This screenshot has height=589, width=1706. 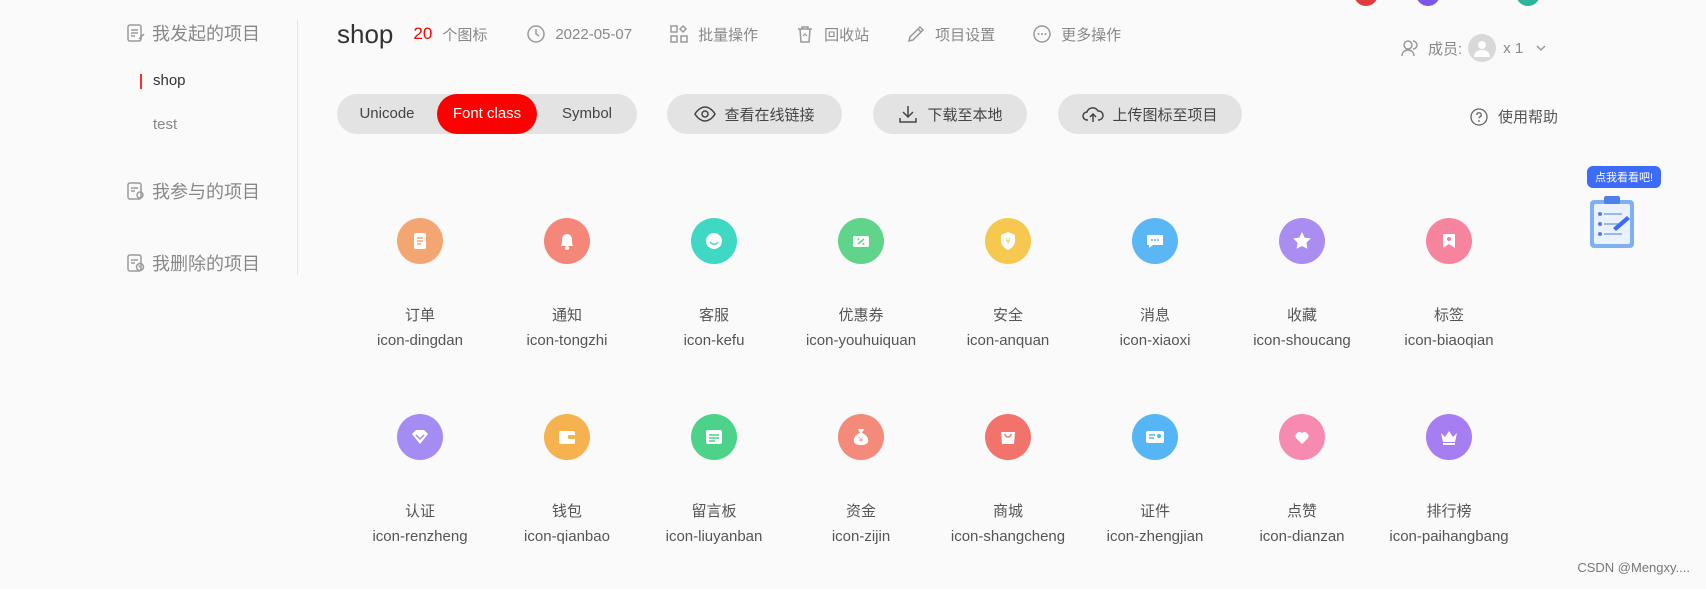 I want to click on project-list-icon, so click(x=136, y=33).